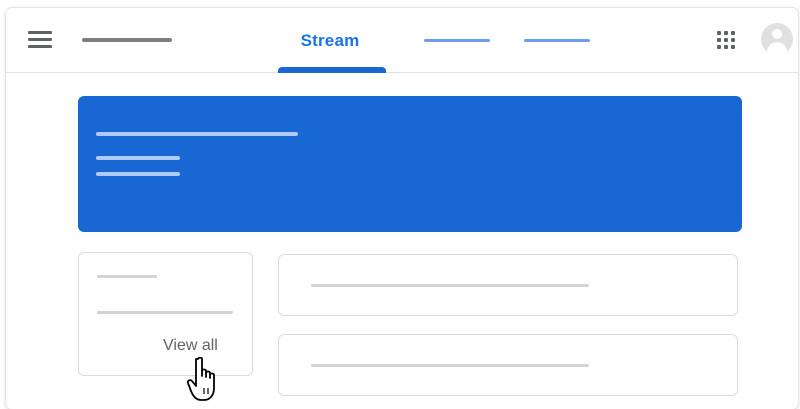 Image resolution: width=800 pixels, height=409 pixels. I want to click on upcoming-item-placeholder, so click(165, 312).